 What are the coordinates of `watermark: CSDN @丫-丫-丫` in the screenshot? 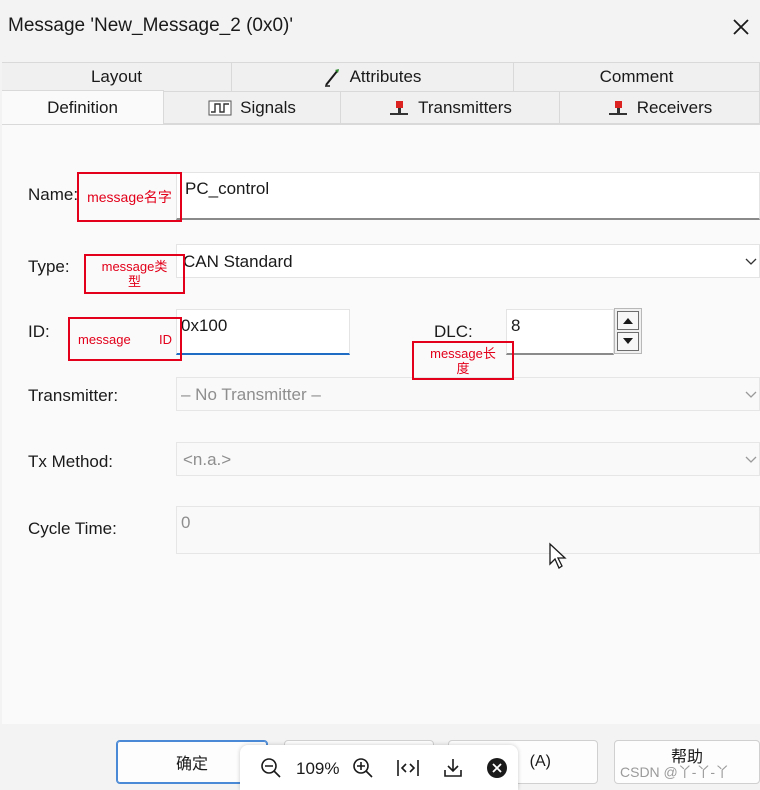 It's located at (675, 772).